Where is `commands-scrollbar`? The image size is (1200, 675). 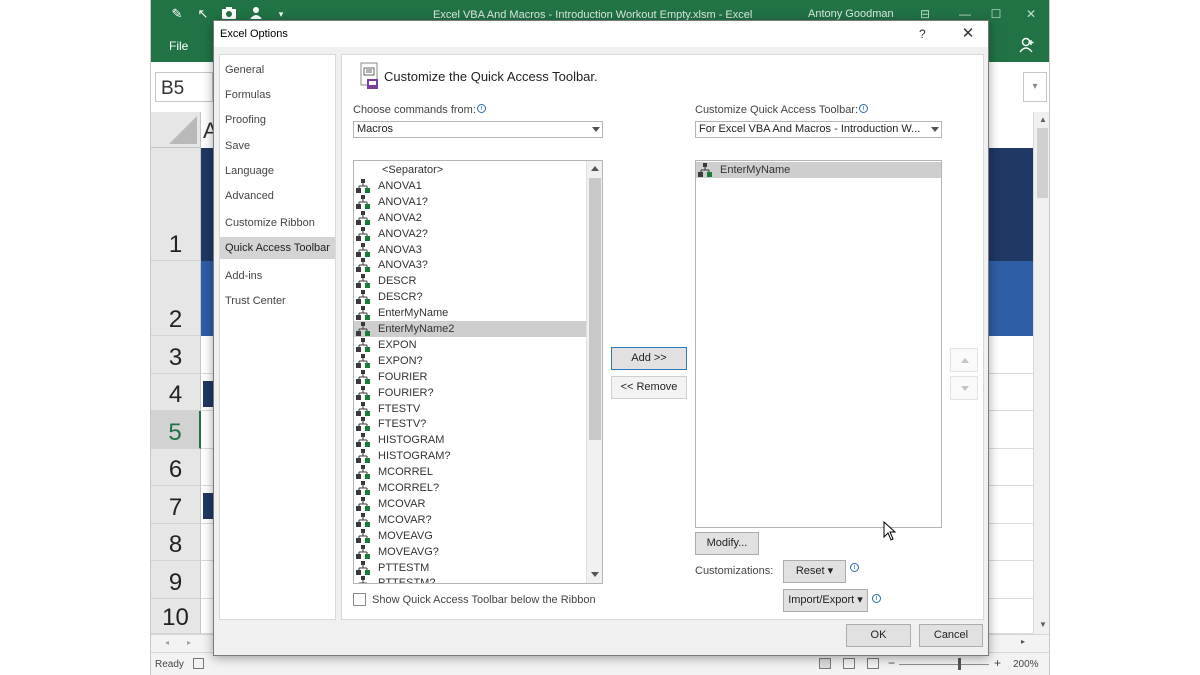 commands-scrollbar is located at coordinates (594, 372).